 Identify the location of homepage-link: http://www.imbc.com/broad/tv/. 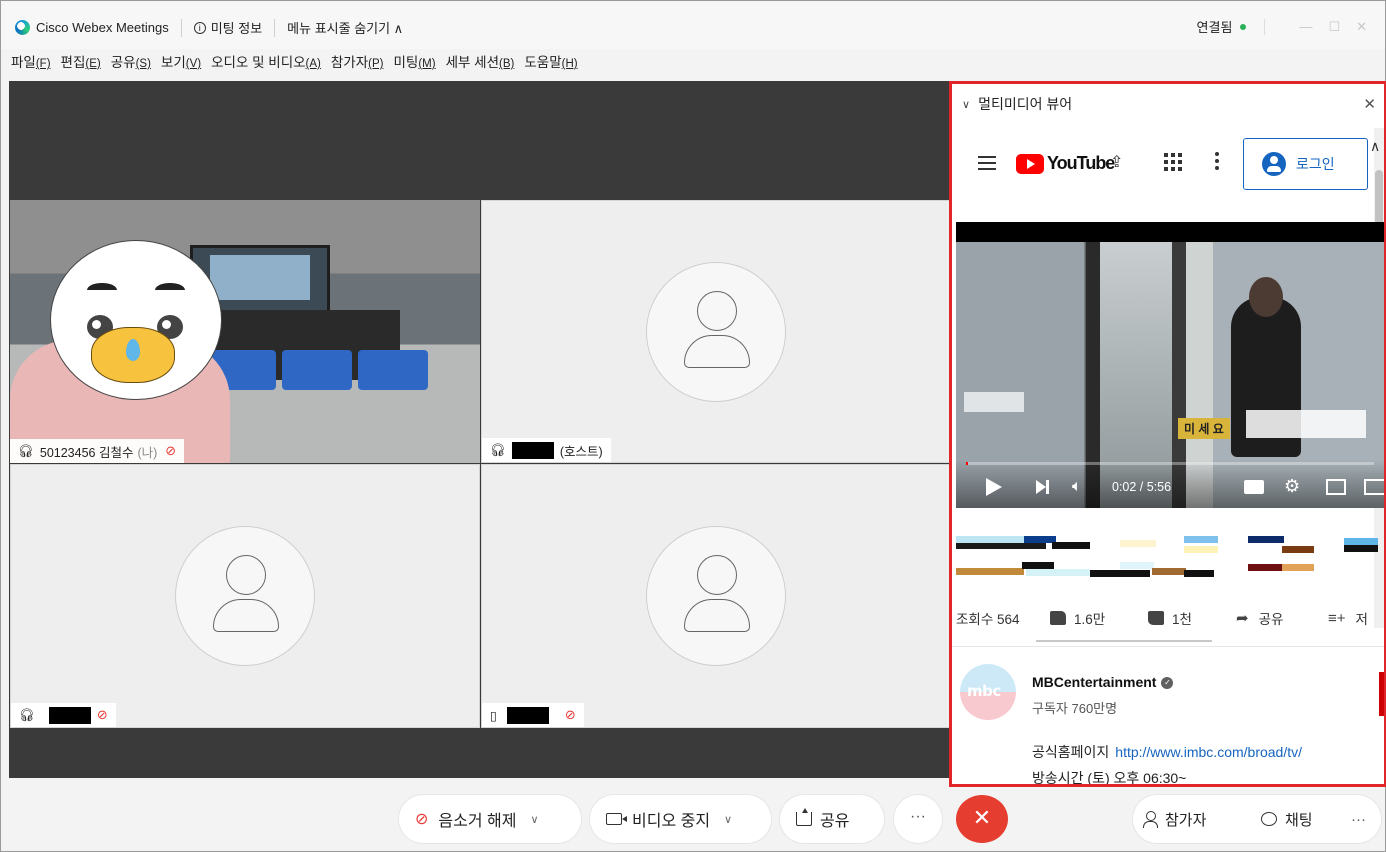
(1208, 752).